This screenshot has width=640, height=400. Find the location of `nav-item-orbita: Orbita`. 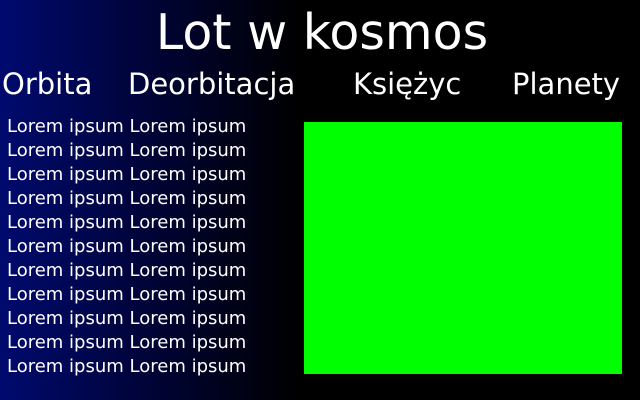

nav-item-orbita: Orbita is located at coordinates (47, 84).